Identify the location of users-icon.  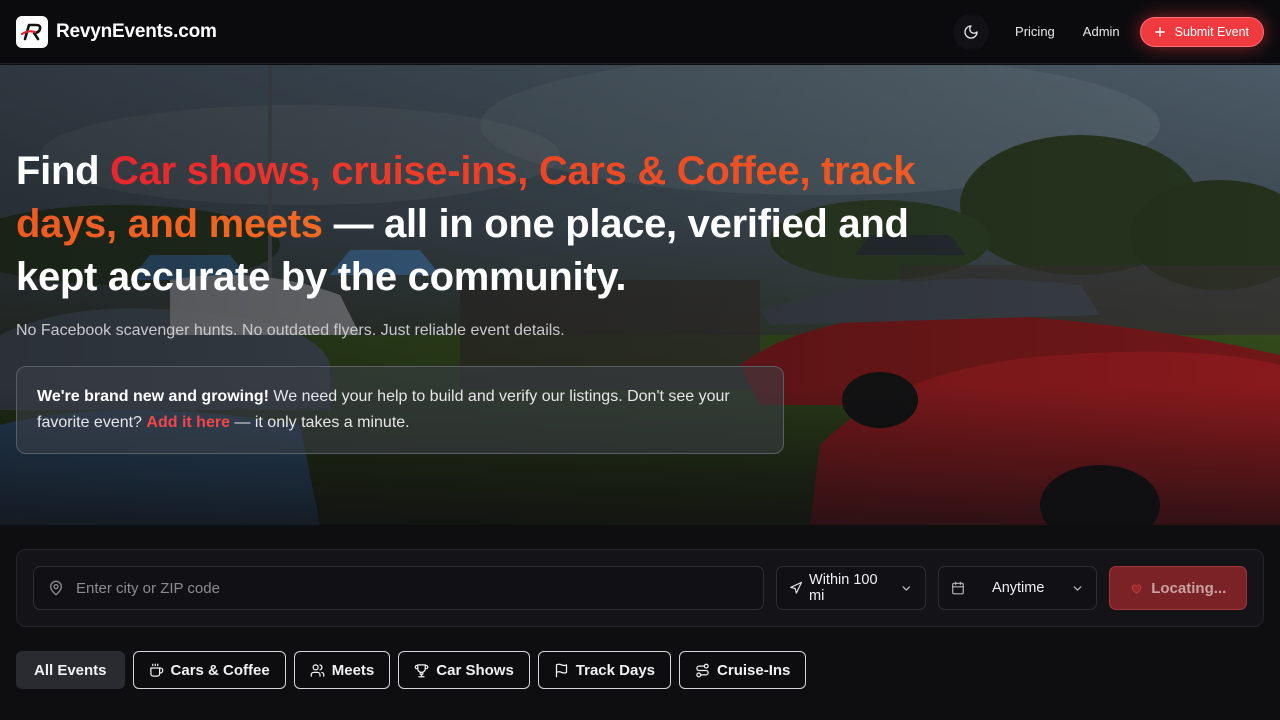
(317, 670).